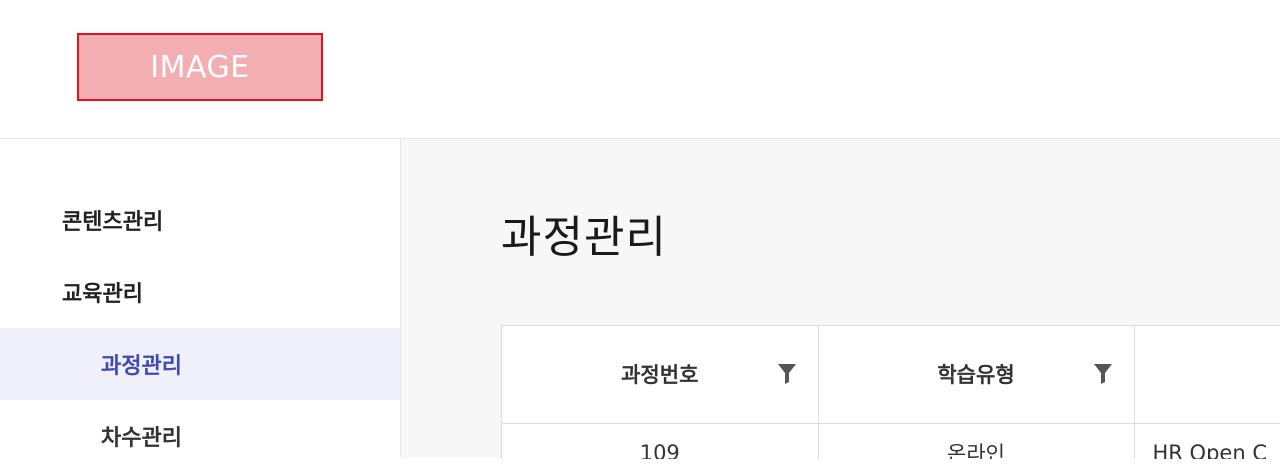  I want to click on logo-text: IMAGE, so click(200, 67).